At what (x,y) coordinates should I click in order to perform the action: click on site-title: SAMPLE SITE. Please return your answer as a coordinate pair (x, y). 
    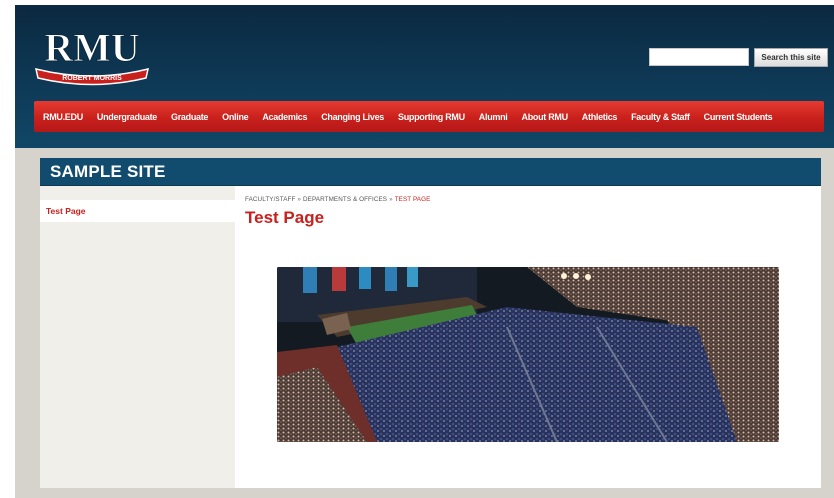
    Looking at the image, I should click on (108, 172).